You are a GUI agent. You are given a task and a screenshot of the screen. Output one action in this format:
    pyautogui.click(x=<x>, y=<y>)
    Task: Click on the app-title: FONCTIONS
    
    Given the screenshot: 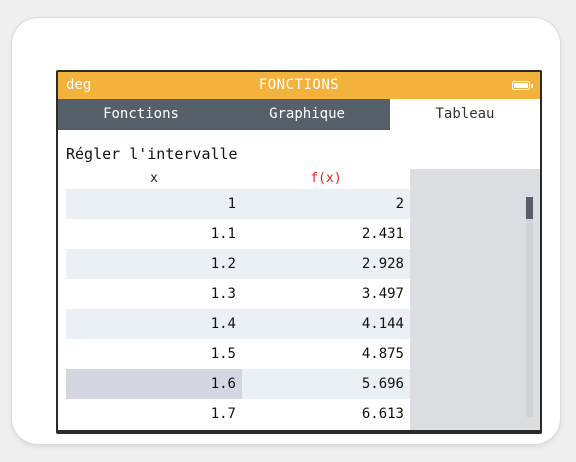 What is the action you would take?
    pyautogui.click(x=299, y=85)
    